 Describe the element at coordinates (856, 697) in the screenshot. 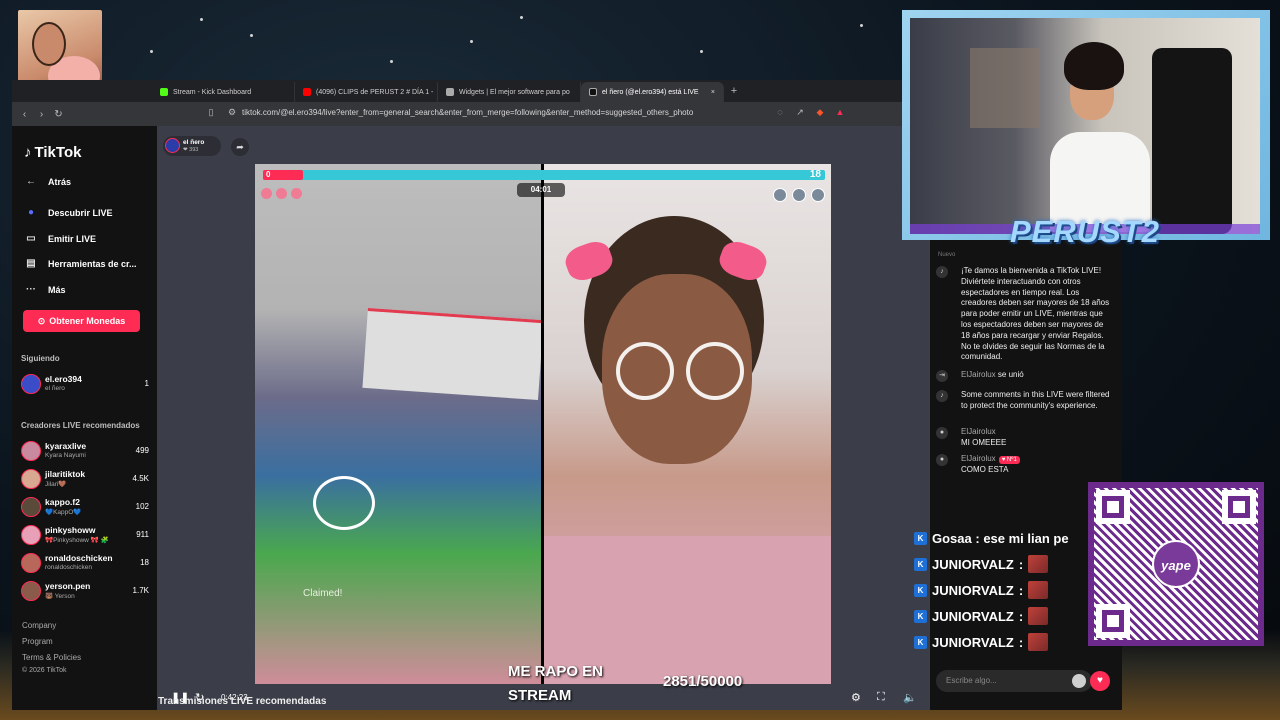

I see `settings-icon: ⚙` at that location.